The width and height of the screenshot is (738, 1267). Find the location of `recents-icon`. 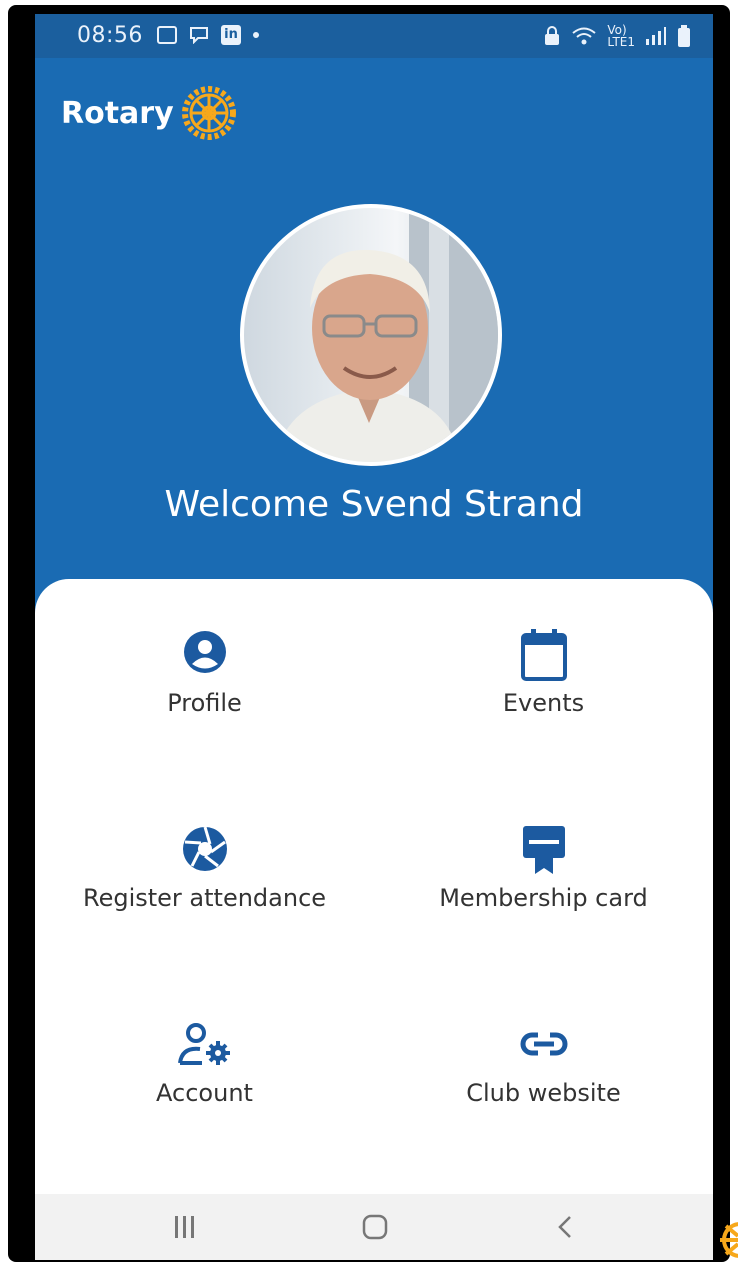

recents-icon is located at coordinates (184, 1227).